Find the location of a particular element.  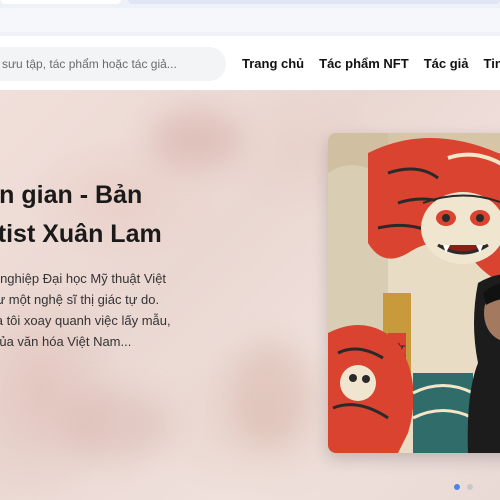

hero-description-line: tốt nghiệp Đại học Mỹ thuật Việt is located at coordinates (83, 278).